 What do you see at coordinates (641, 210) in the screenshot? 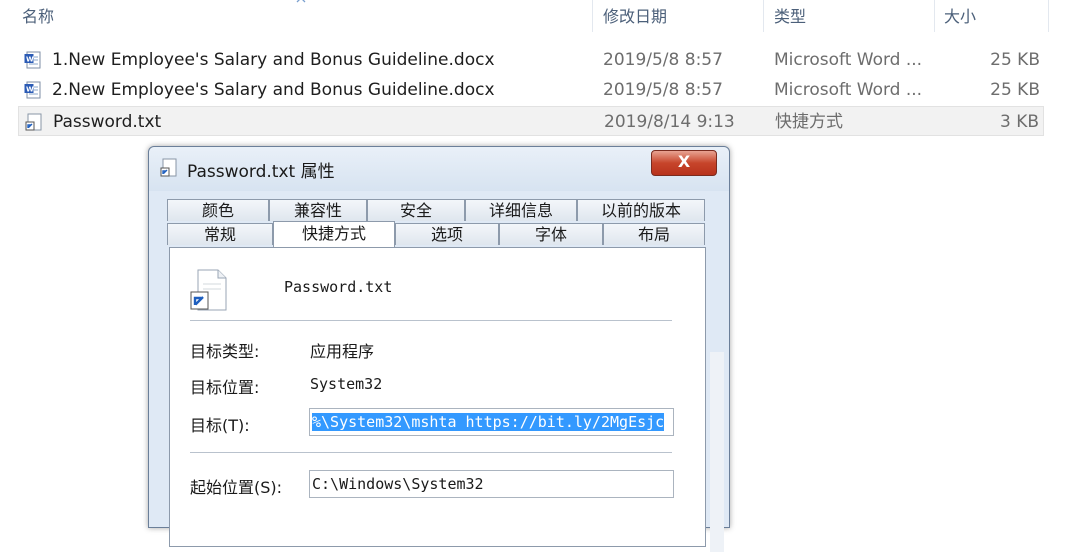
I see `tab-previous-versions: 以前的版本` at bounding box center [641, 210].